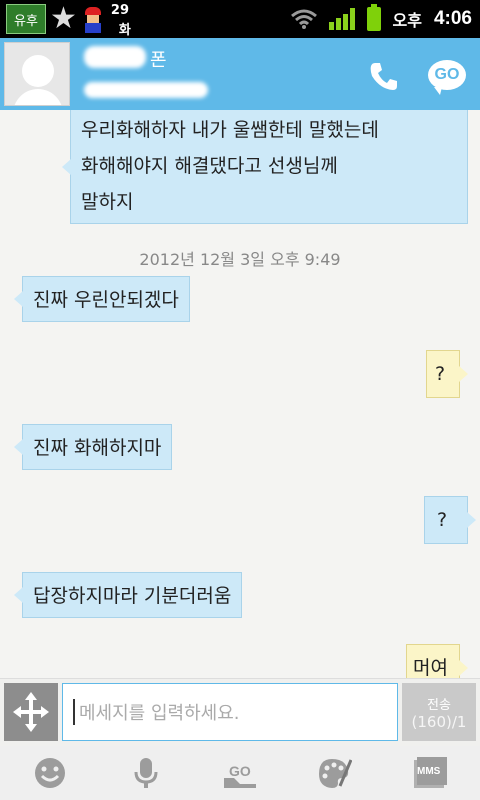  What do you see at coordinates (334, 773) in the screenshot?
I see `paint-palette-icon` at bounding box center [334, 773].